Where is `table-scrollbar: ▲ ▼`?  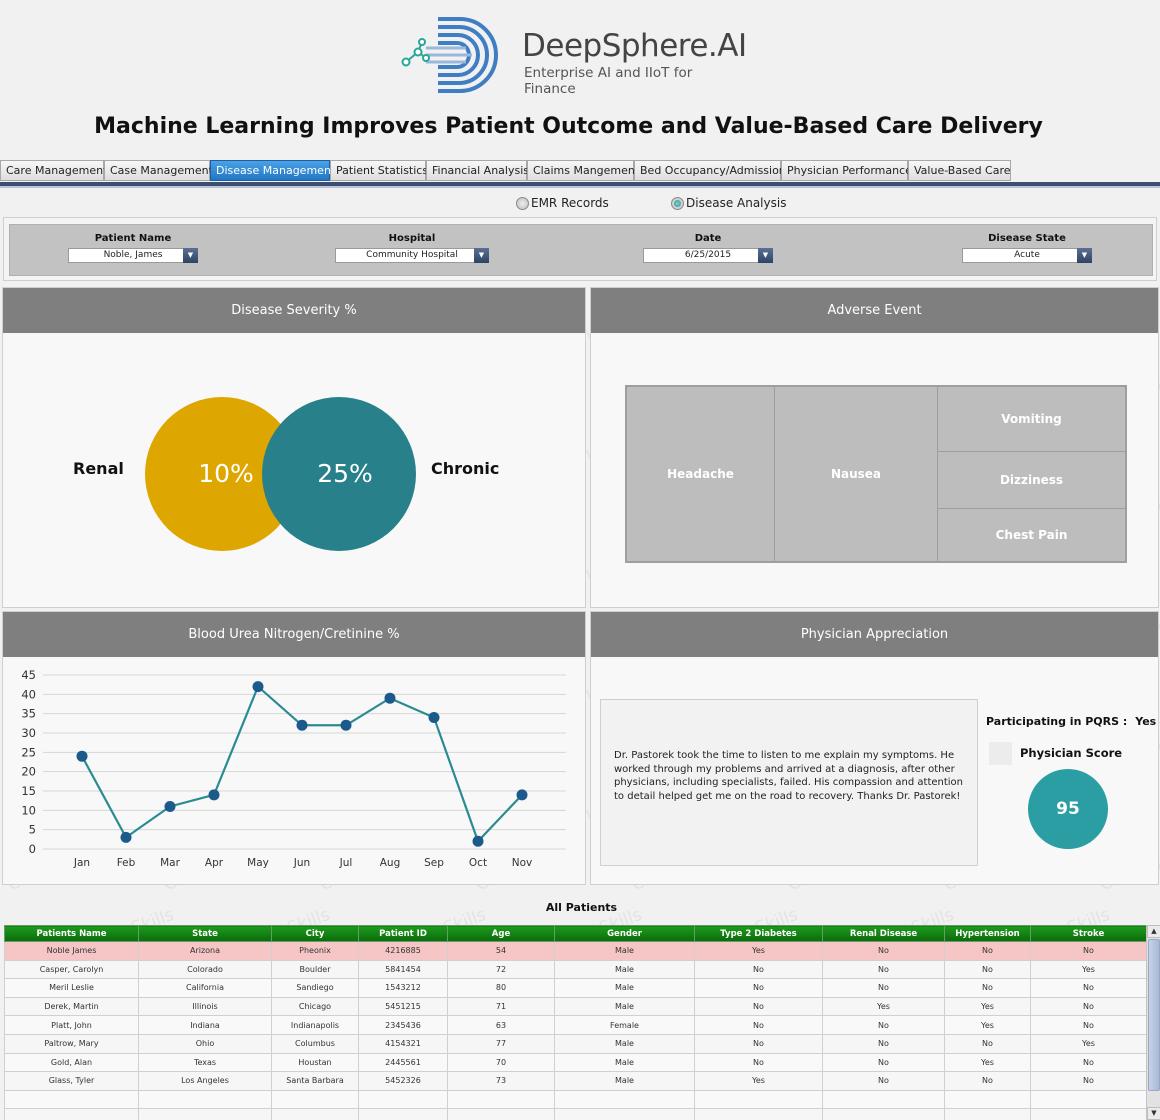 table-scrollbar: ▲ ▼ is located at coordinates (1153, 1022).